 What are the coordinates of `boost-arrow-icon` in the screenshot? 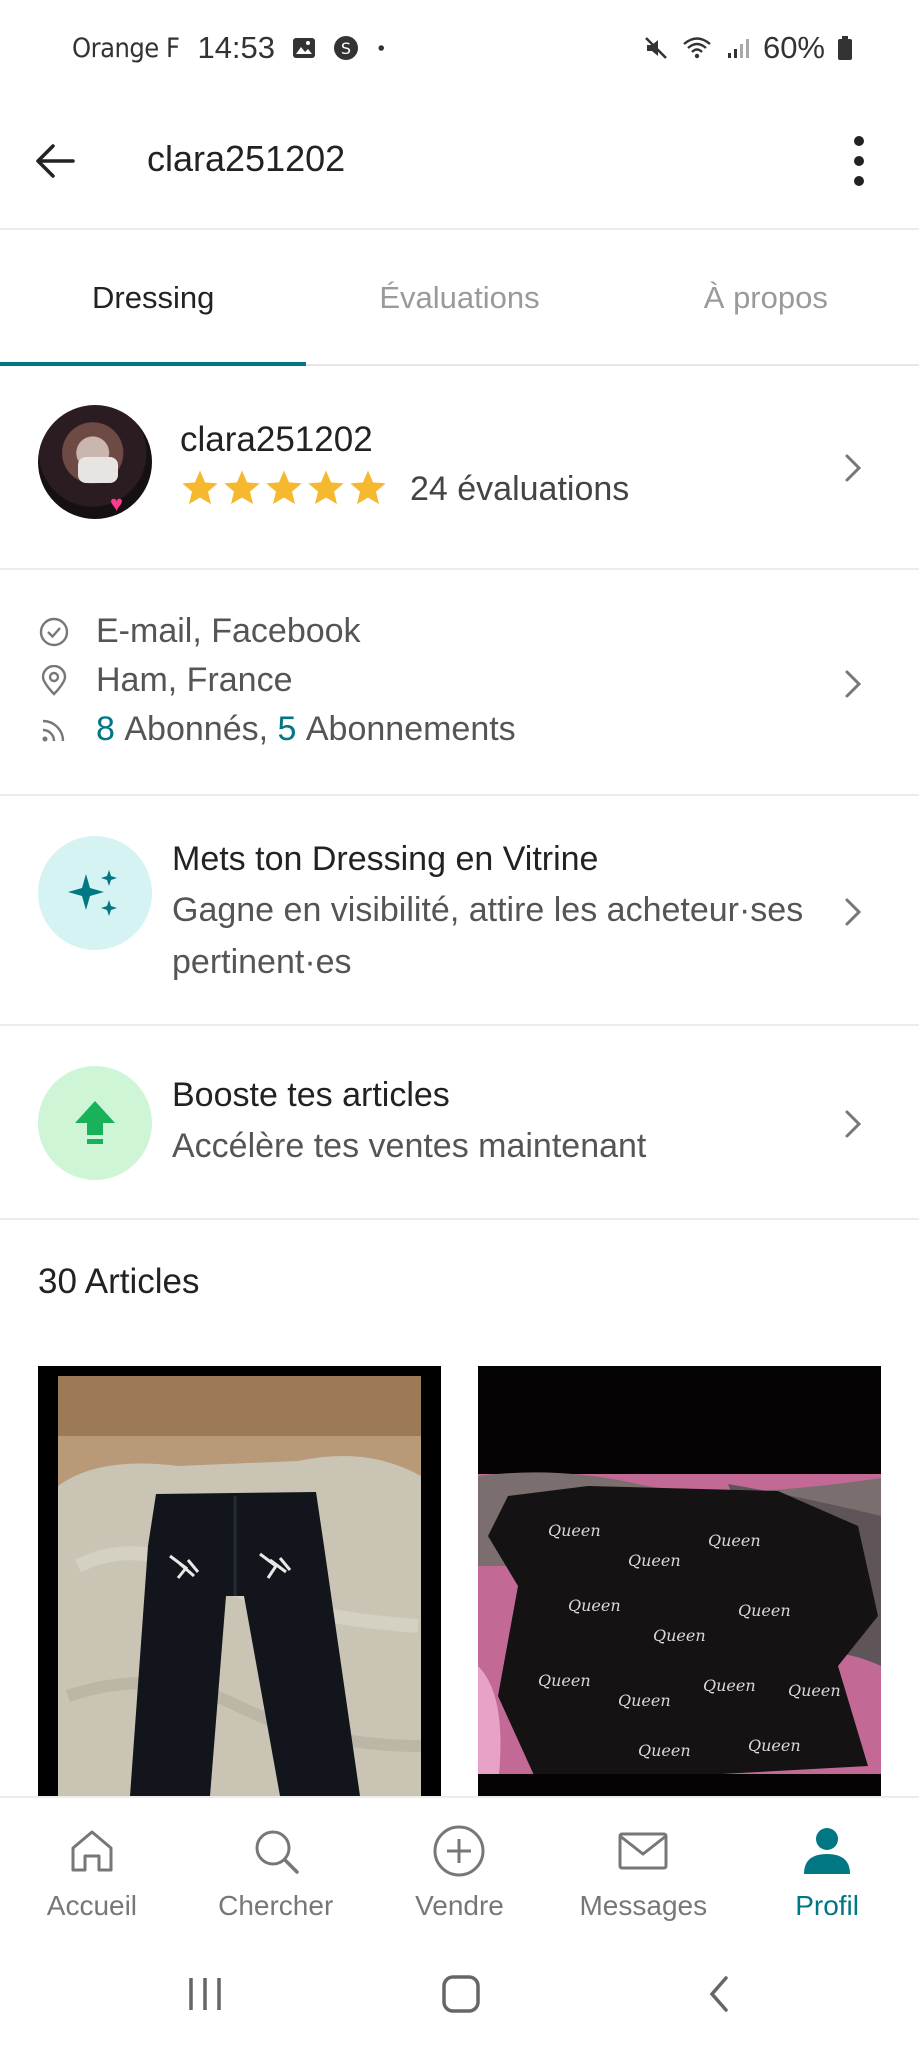 It's located at (95, 1122).